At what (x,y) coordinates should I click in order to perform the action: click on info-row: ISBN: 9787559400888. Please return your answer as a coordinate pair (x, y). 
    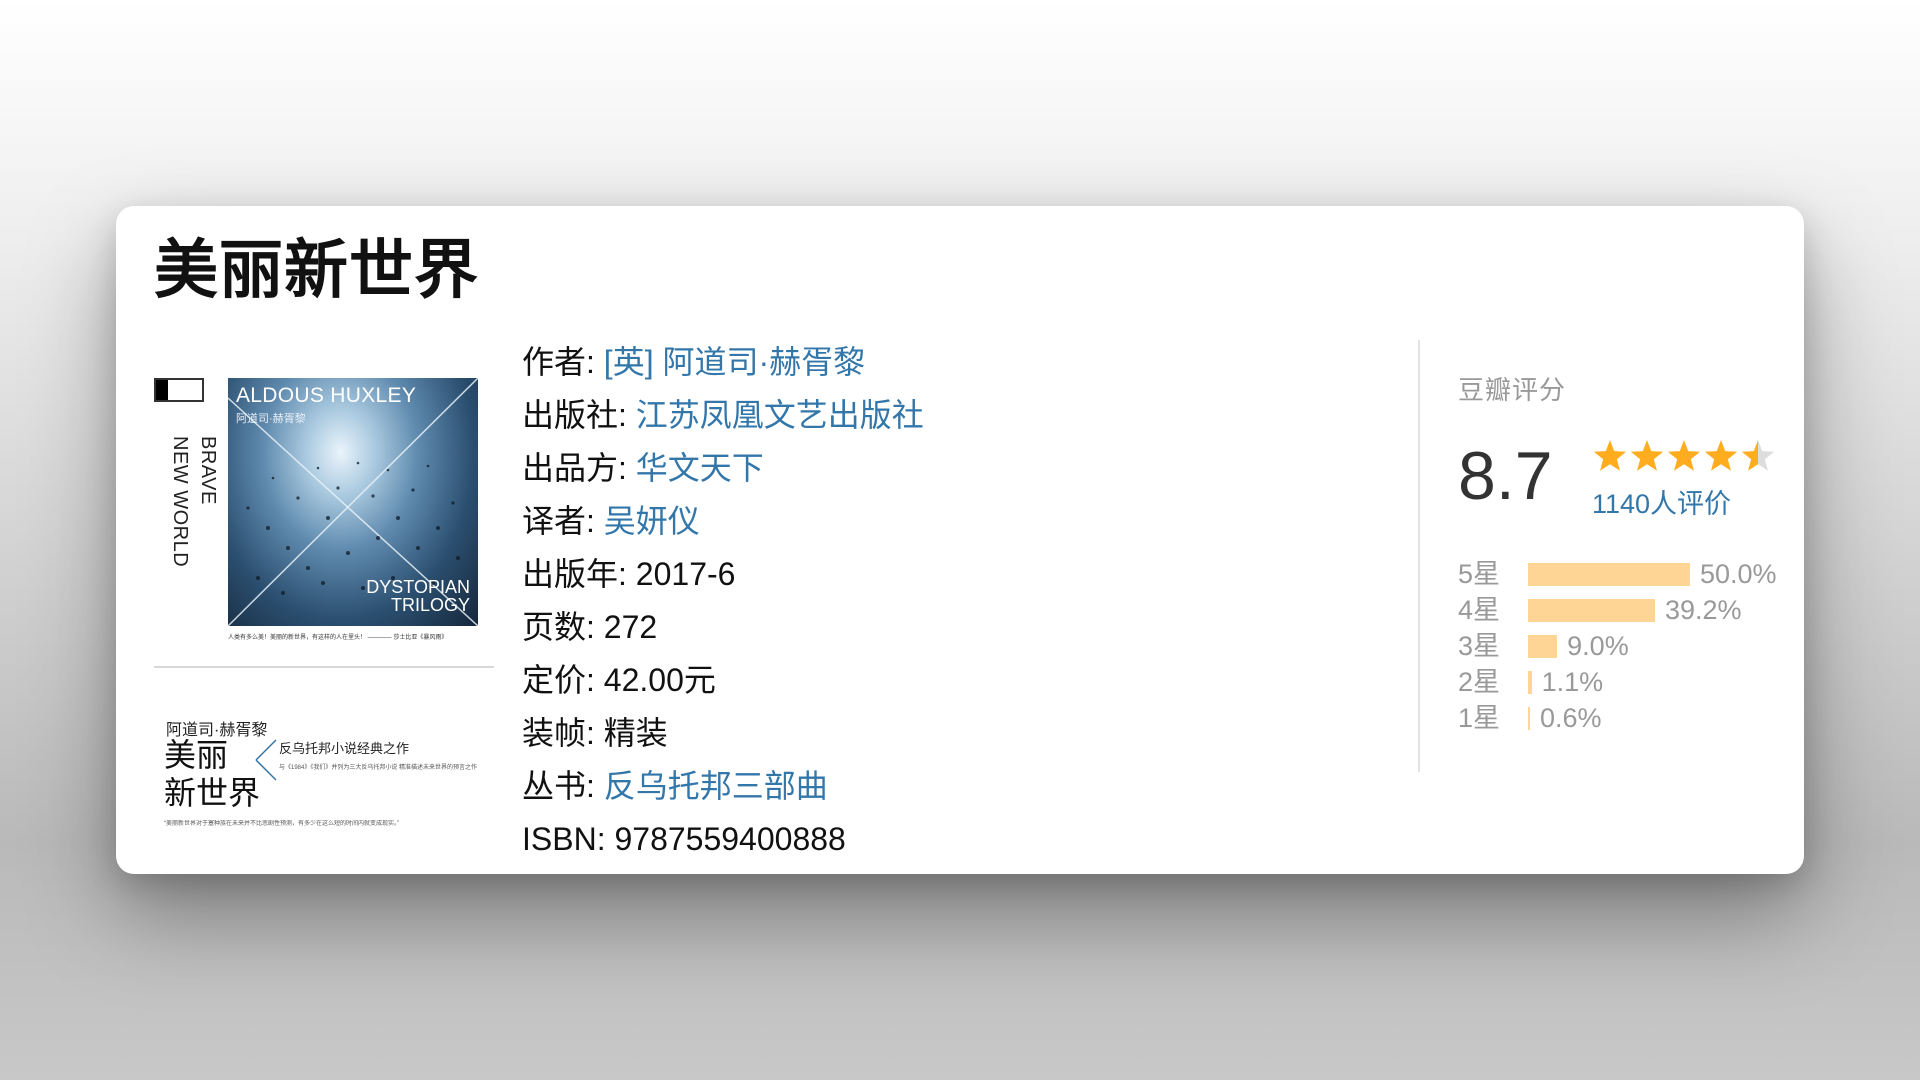
    Looking at the image, I should click on (723, 839).